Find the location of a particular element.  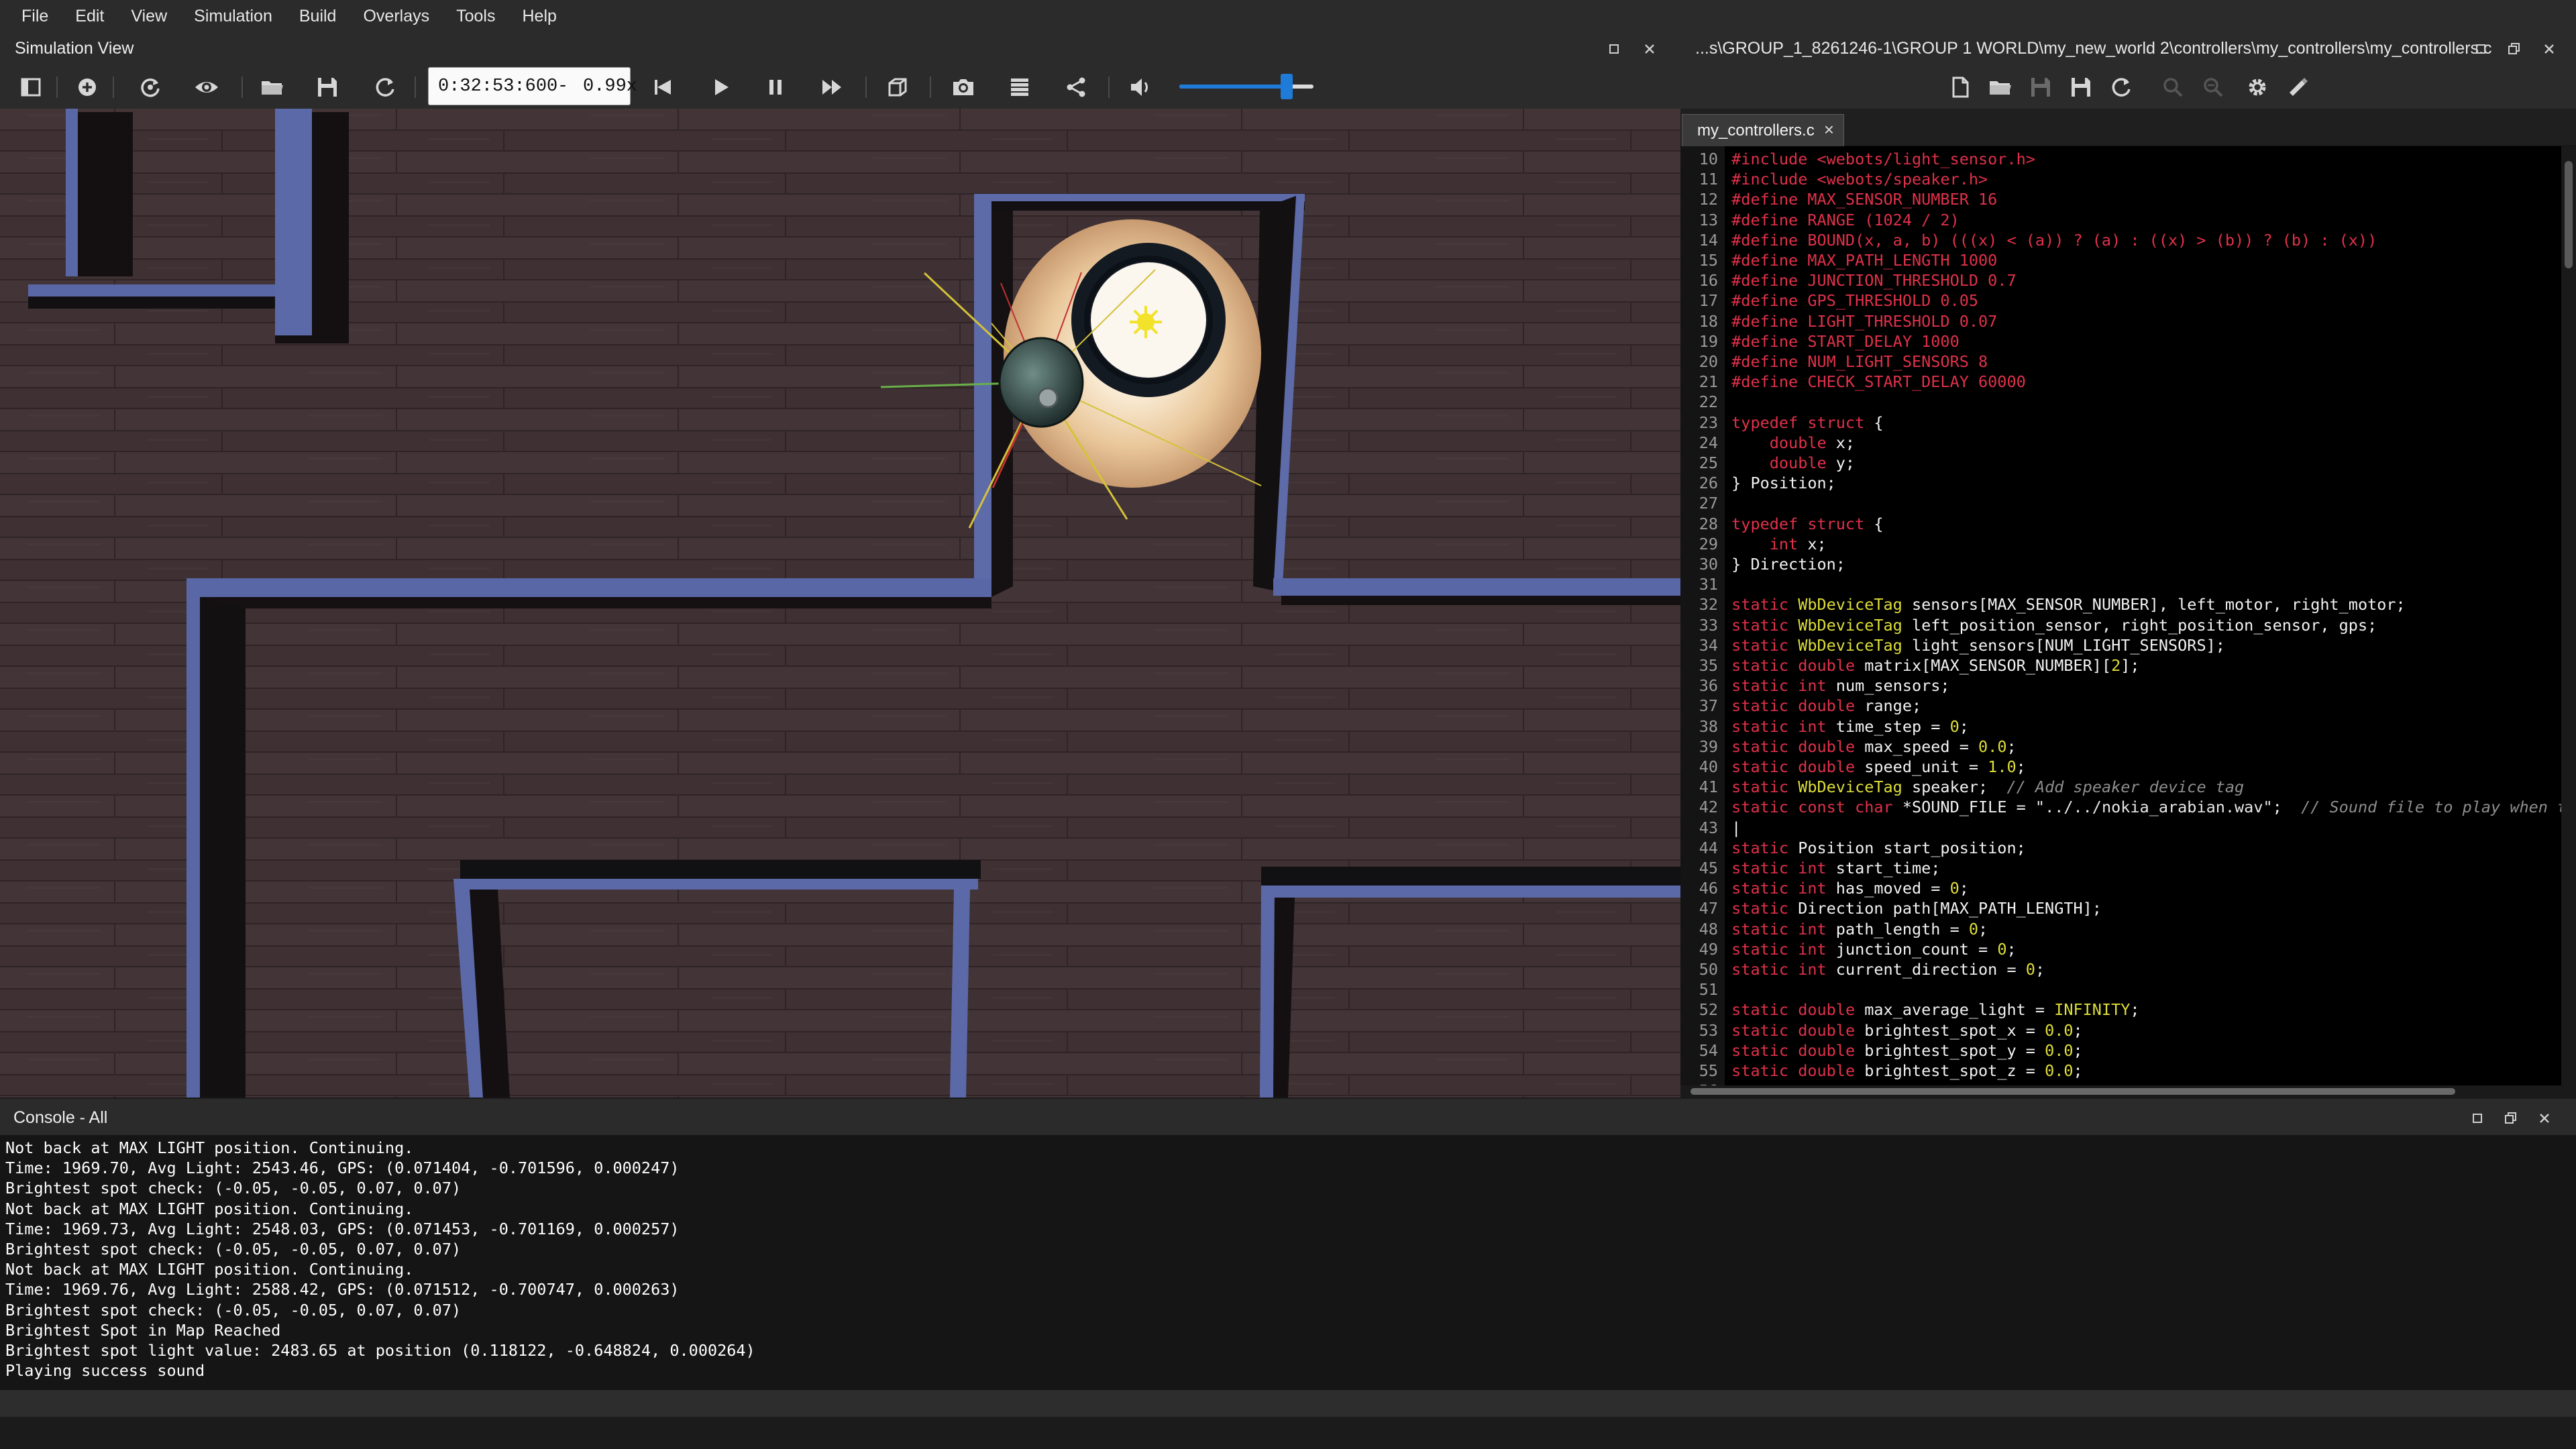

code-token: INFINITY is located at coordinates (2092, 1010).